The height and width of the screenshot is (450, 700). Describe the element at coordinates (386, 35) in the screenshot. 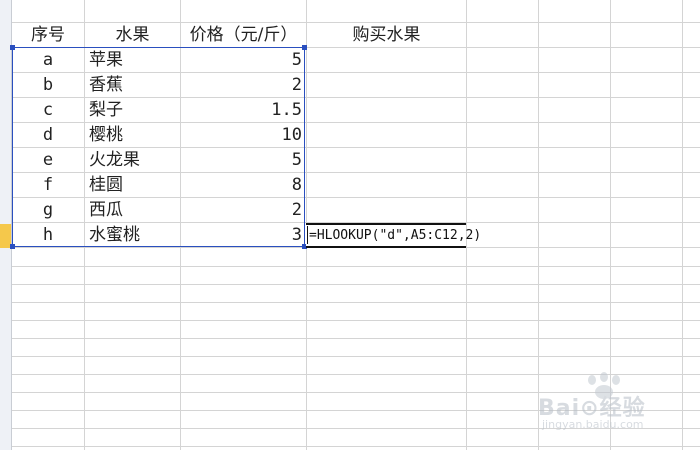

I see `header-cell-buy: 购买水果` at that location.